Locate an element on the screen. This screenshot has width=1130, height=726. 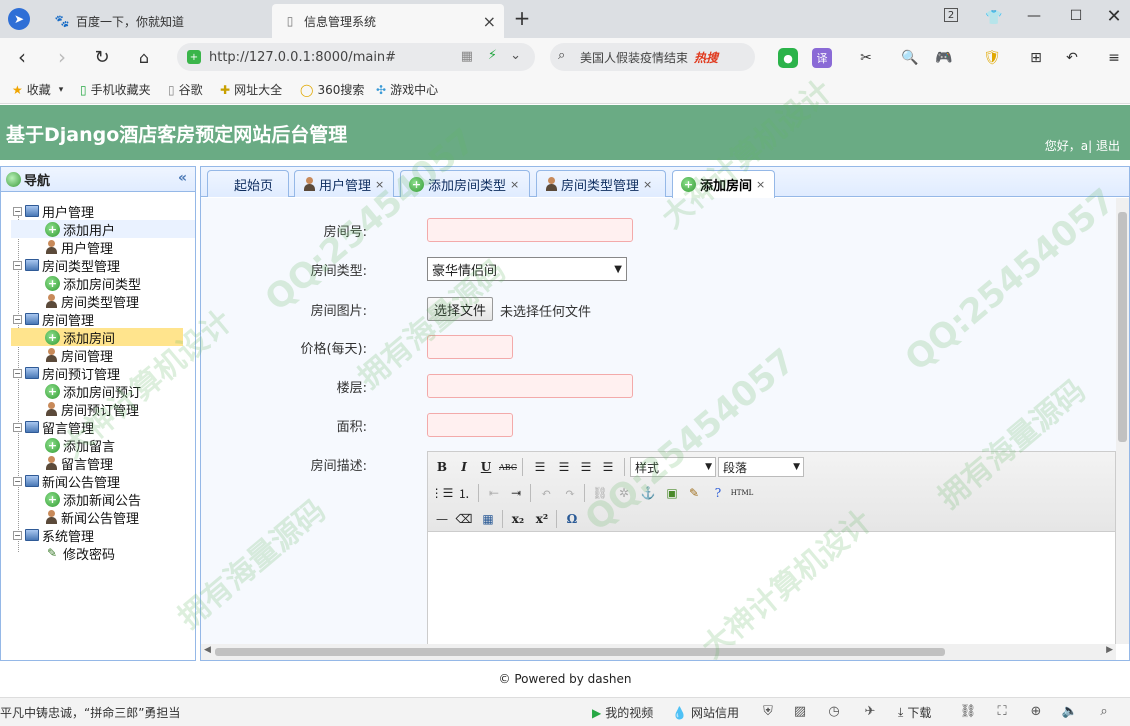
table-icon: ▦ is located at coordinates (488, 519).